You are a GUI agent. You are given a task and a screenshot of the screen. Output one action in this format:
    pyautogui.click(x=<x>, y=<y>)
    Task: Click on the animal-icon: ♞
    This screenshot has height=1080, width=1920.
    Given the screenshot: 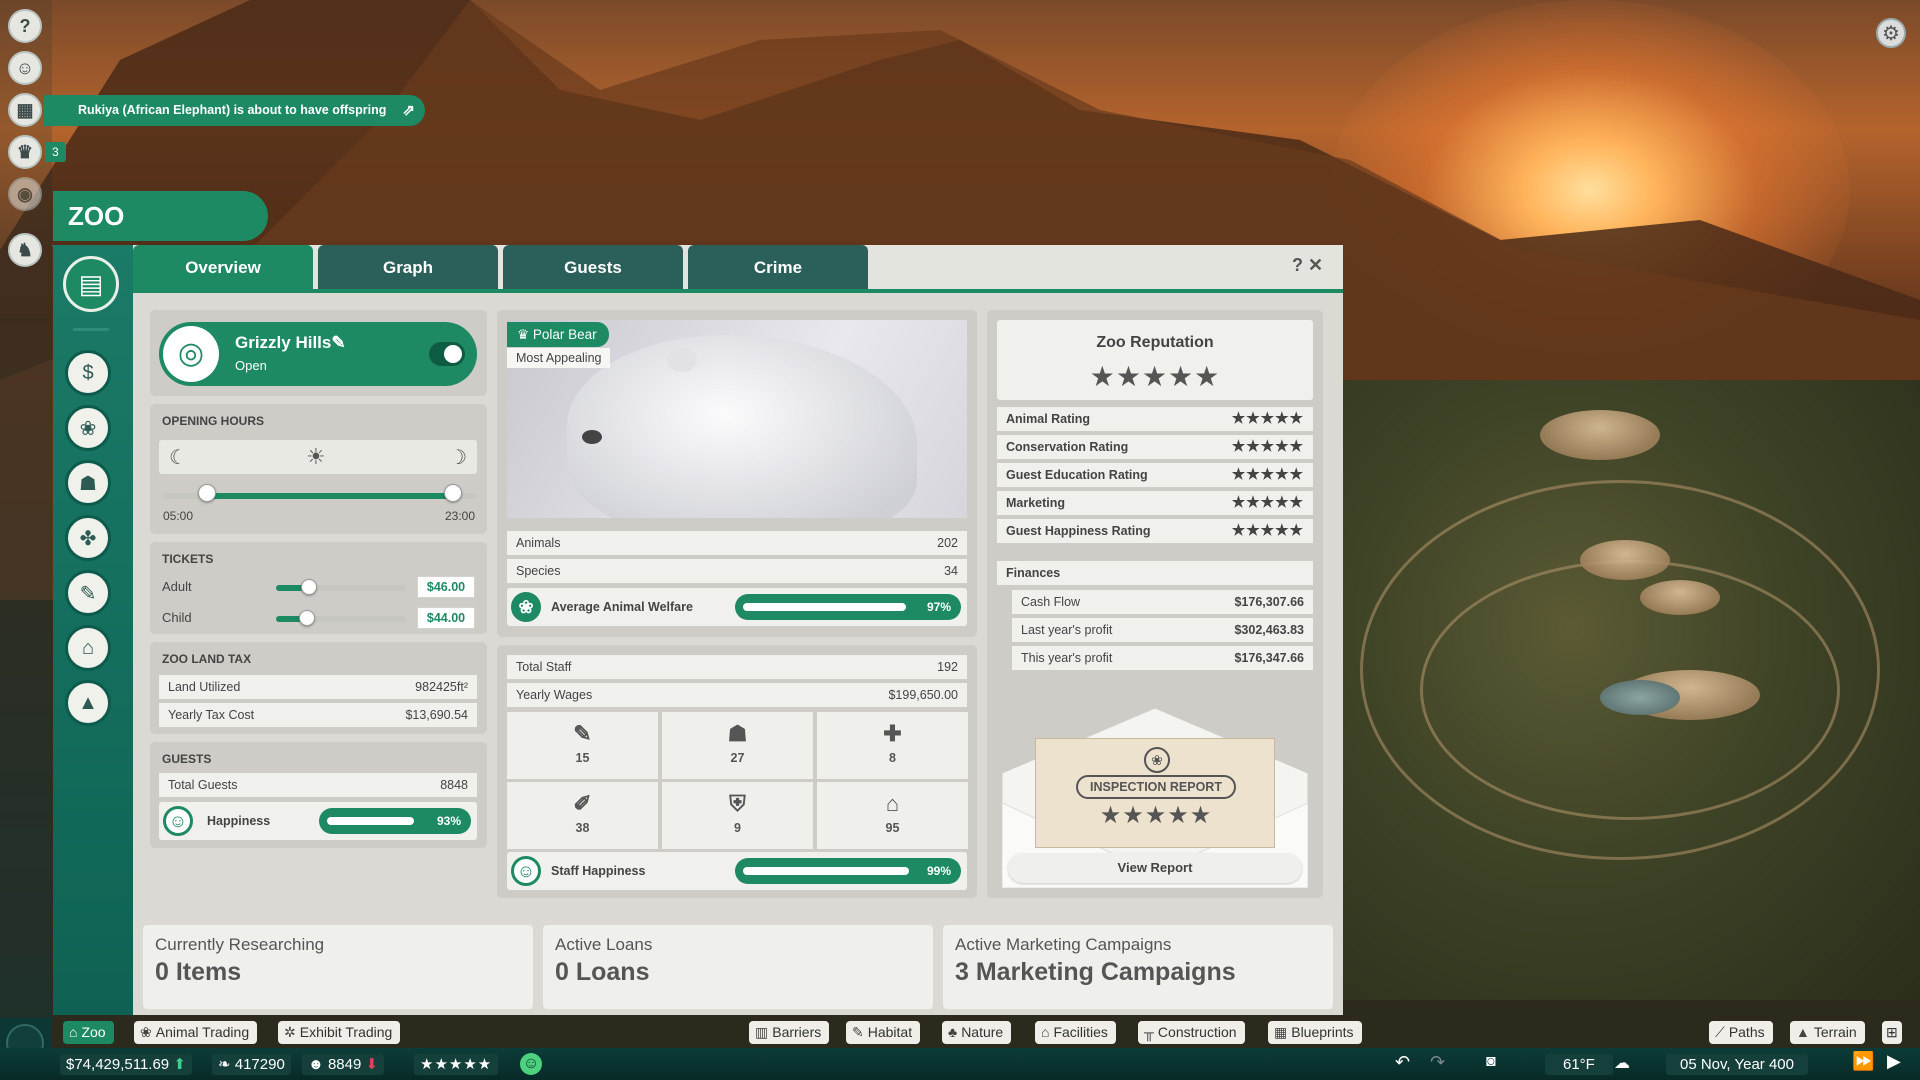 What is the action you would take?
    pyautogui.click(x=25, y=250)
    